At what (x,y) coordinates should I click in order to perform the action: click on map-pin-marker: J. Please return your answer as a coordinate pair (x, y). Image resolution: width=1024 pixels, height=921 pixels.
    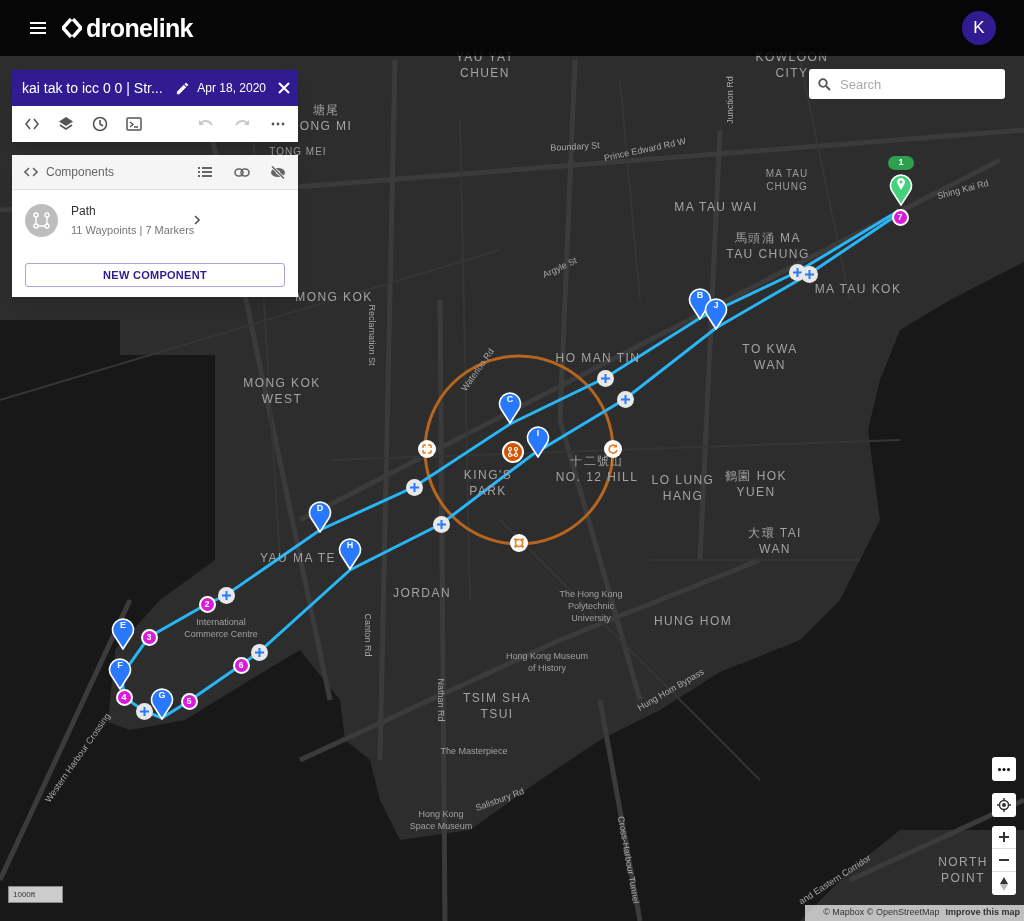
    Looking at the image, I should click on (716, 313).